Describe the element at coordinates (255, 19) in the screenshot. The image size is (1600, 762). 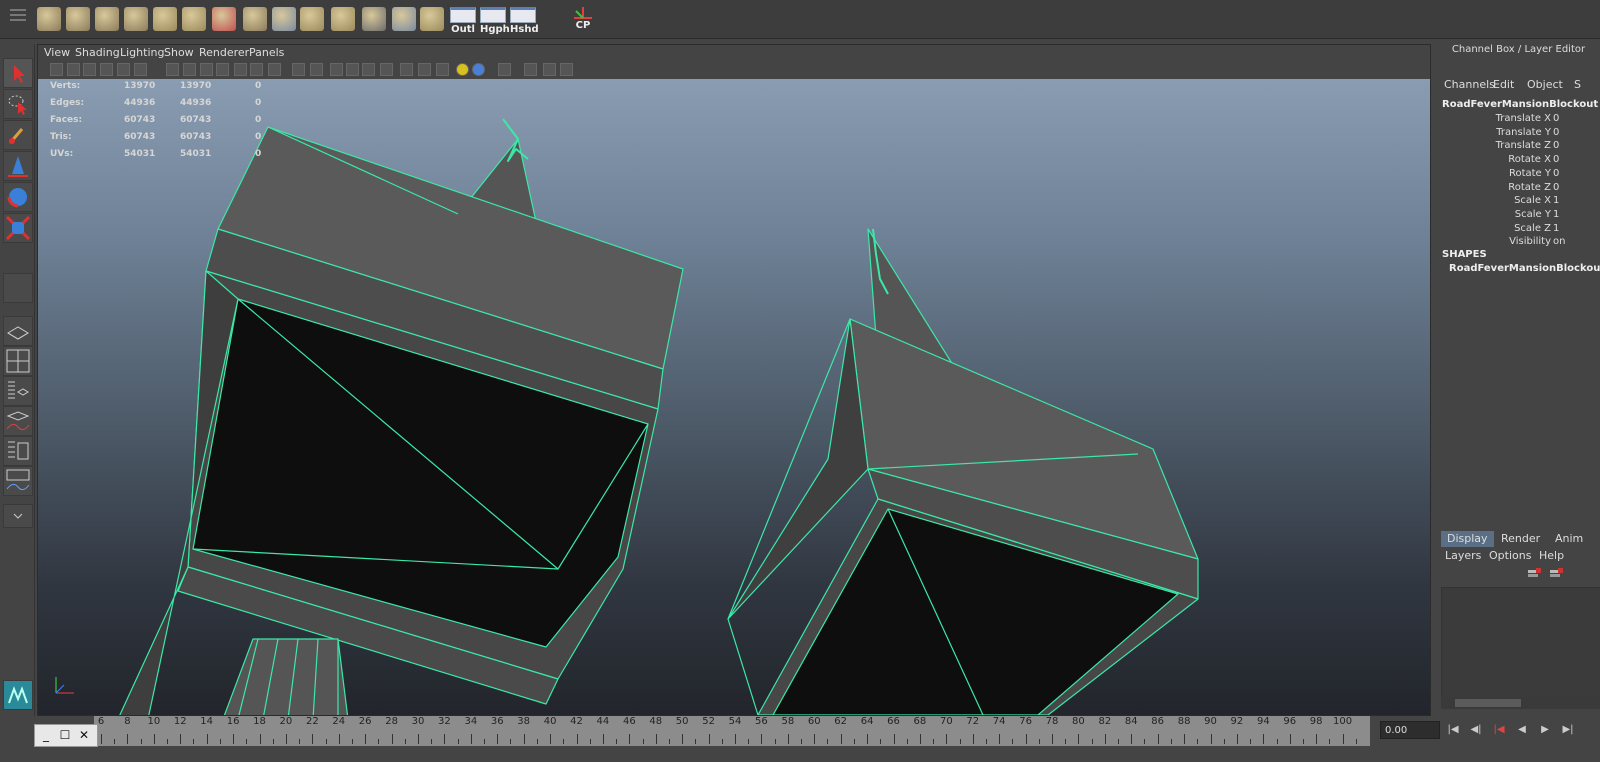
I see `bevel-icon` at that location.